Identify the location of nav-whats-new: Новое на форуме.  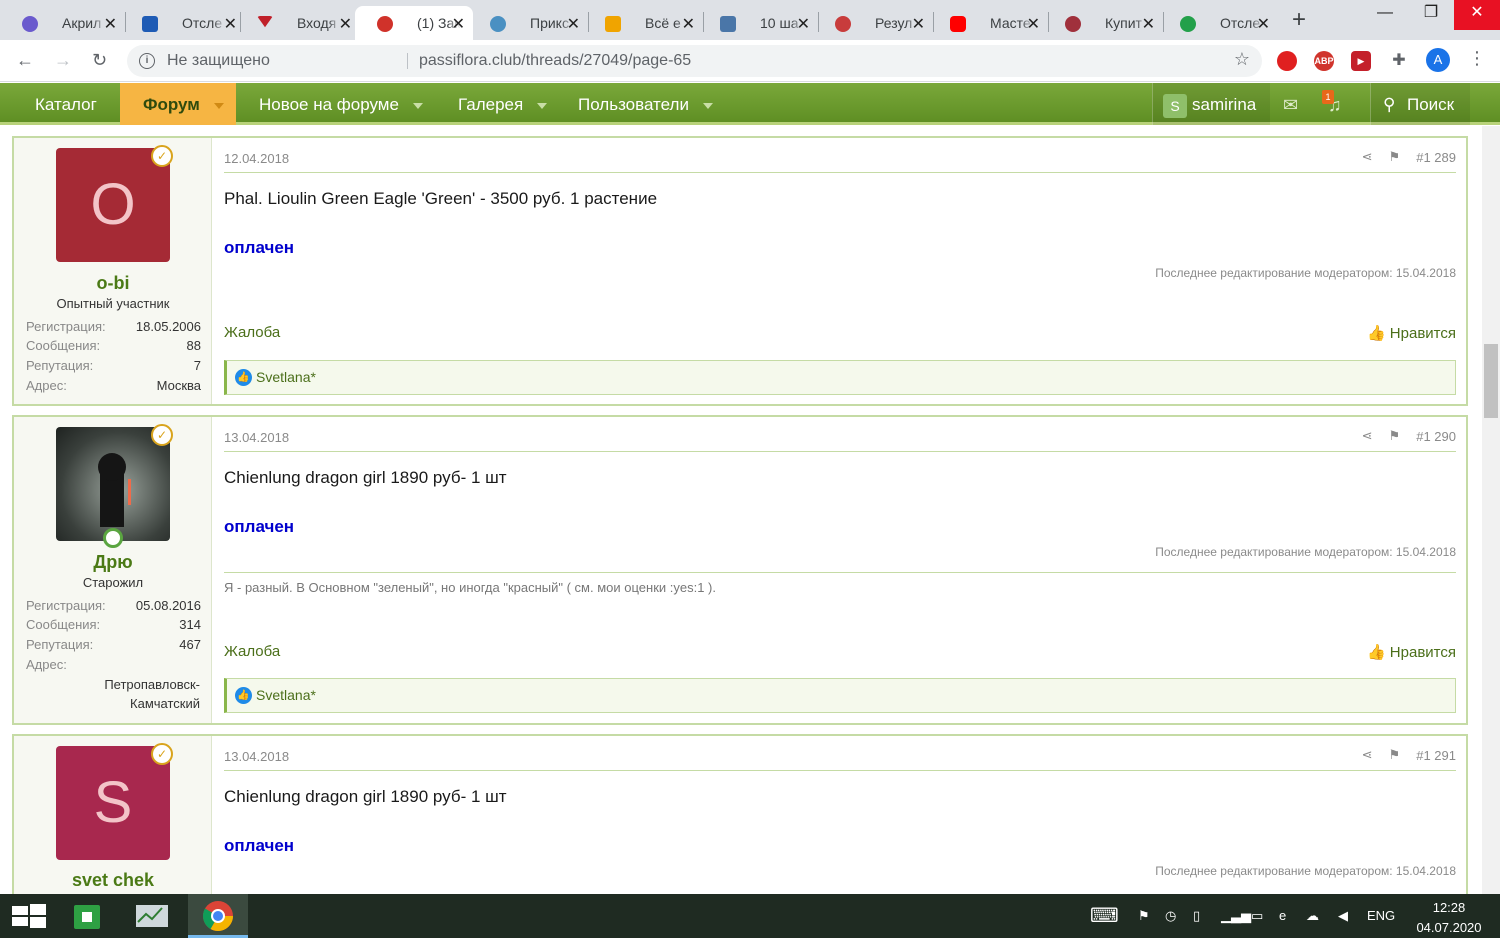
(341, 104).